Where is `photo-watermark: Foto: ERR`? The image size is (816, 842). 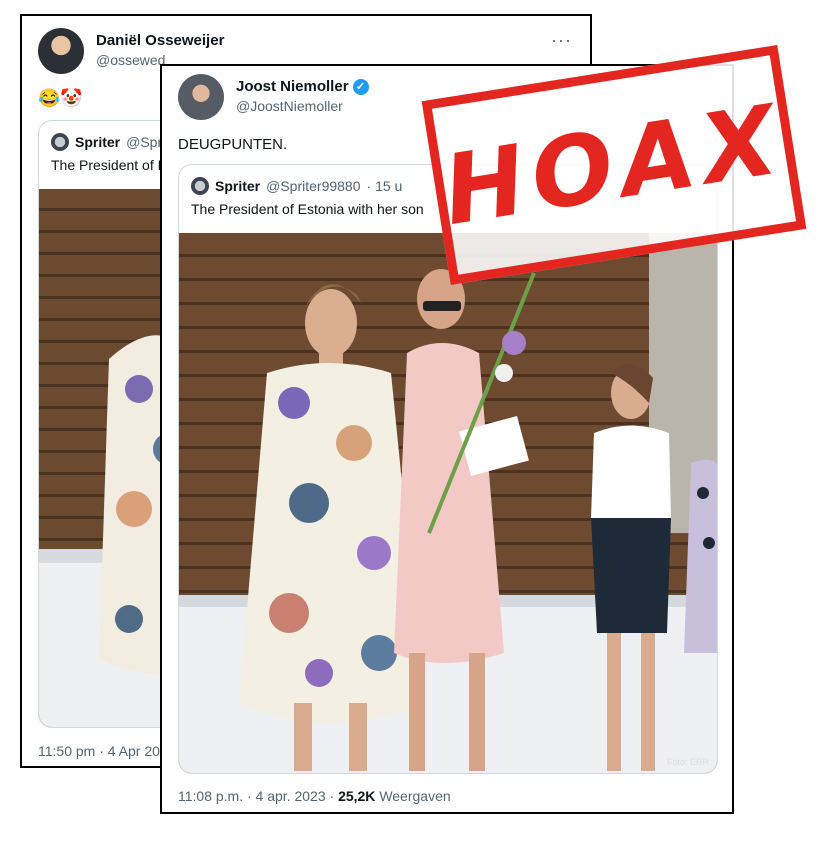 photo-watermark: Foto: ERR is located at coordinates (687, 762).